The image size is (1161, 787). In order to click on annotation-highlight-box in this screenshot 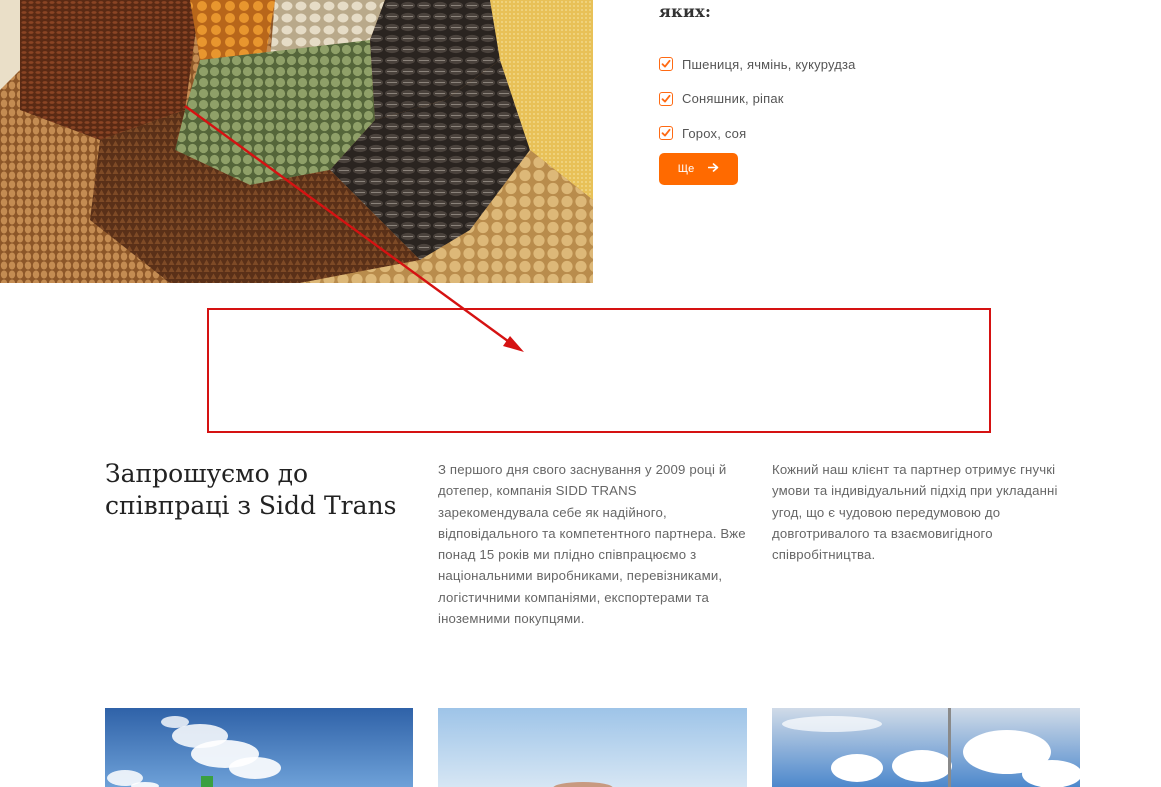, I will do `click(599, 370)`.